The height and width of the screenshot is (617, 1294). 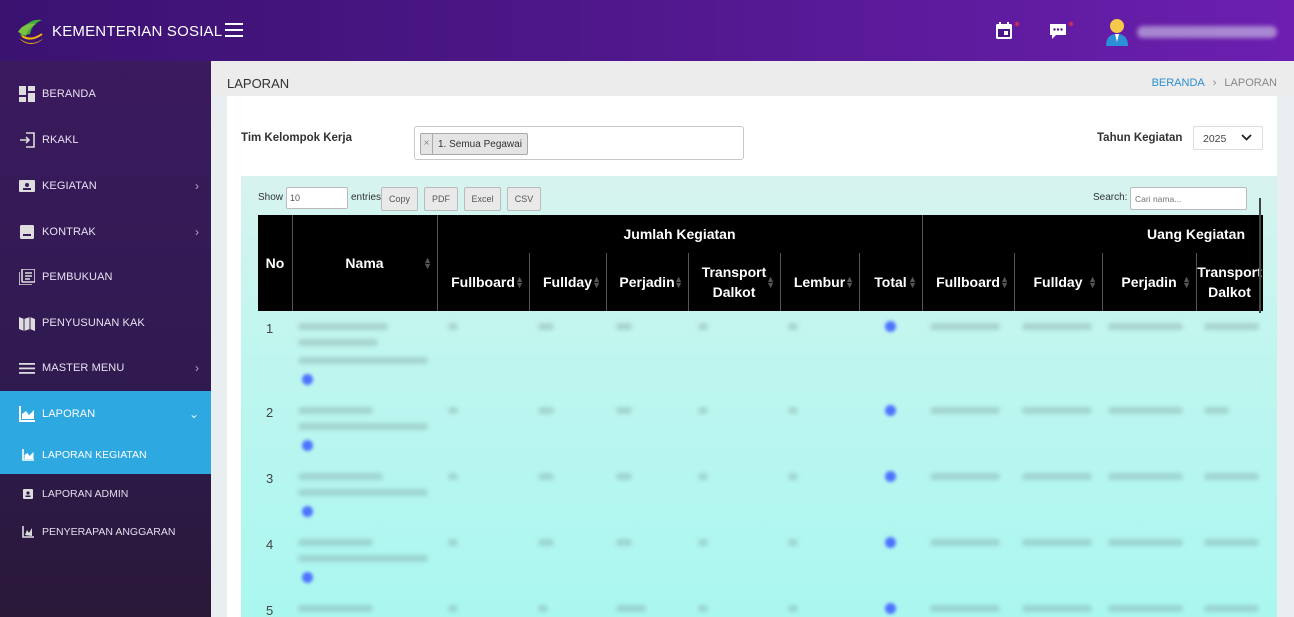 What do you see at coordinates (60, 140) in the screenshot?
I see `sidebar-item-label: RKAKL` at bounding box center [60, 140].